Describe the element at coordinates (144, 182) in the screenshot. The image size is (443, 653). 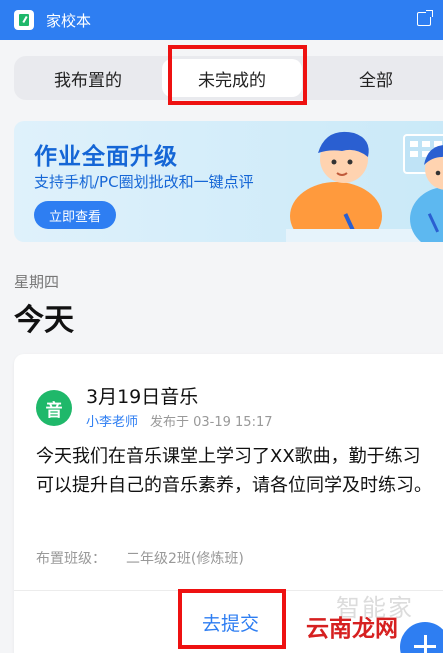
I see `banner-subtitle: 支持手机/PC圈划批改和一键点评` at that location.